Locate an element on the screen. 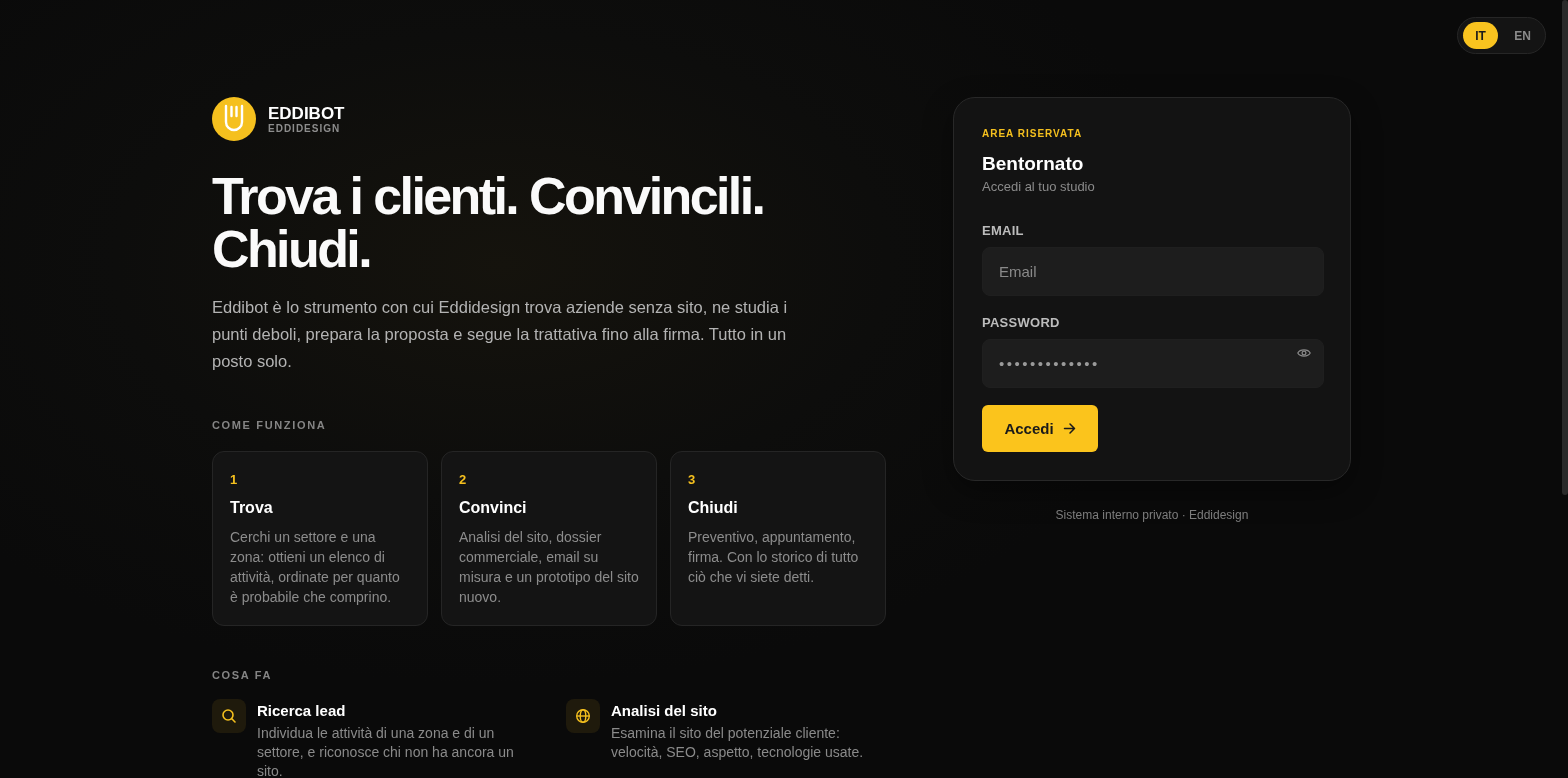 This screenshot has height=778, width=1568. feature-description: Esamina il sito del potenziale cliente: velocità, SEO, aspetto, tecnologie usate. is located at coordinates (738, 743).